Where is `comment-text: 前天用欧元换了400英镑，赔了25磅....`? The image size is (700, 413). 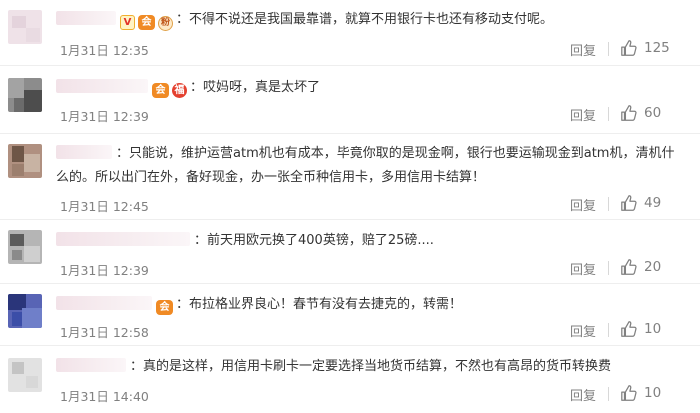 comment-text: 前天用欧元换了400英镑，赔了25磅.... is located at coordinates (320, 240).